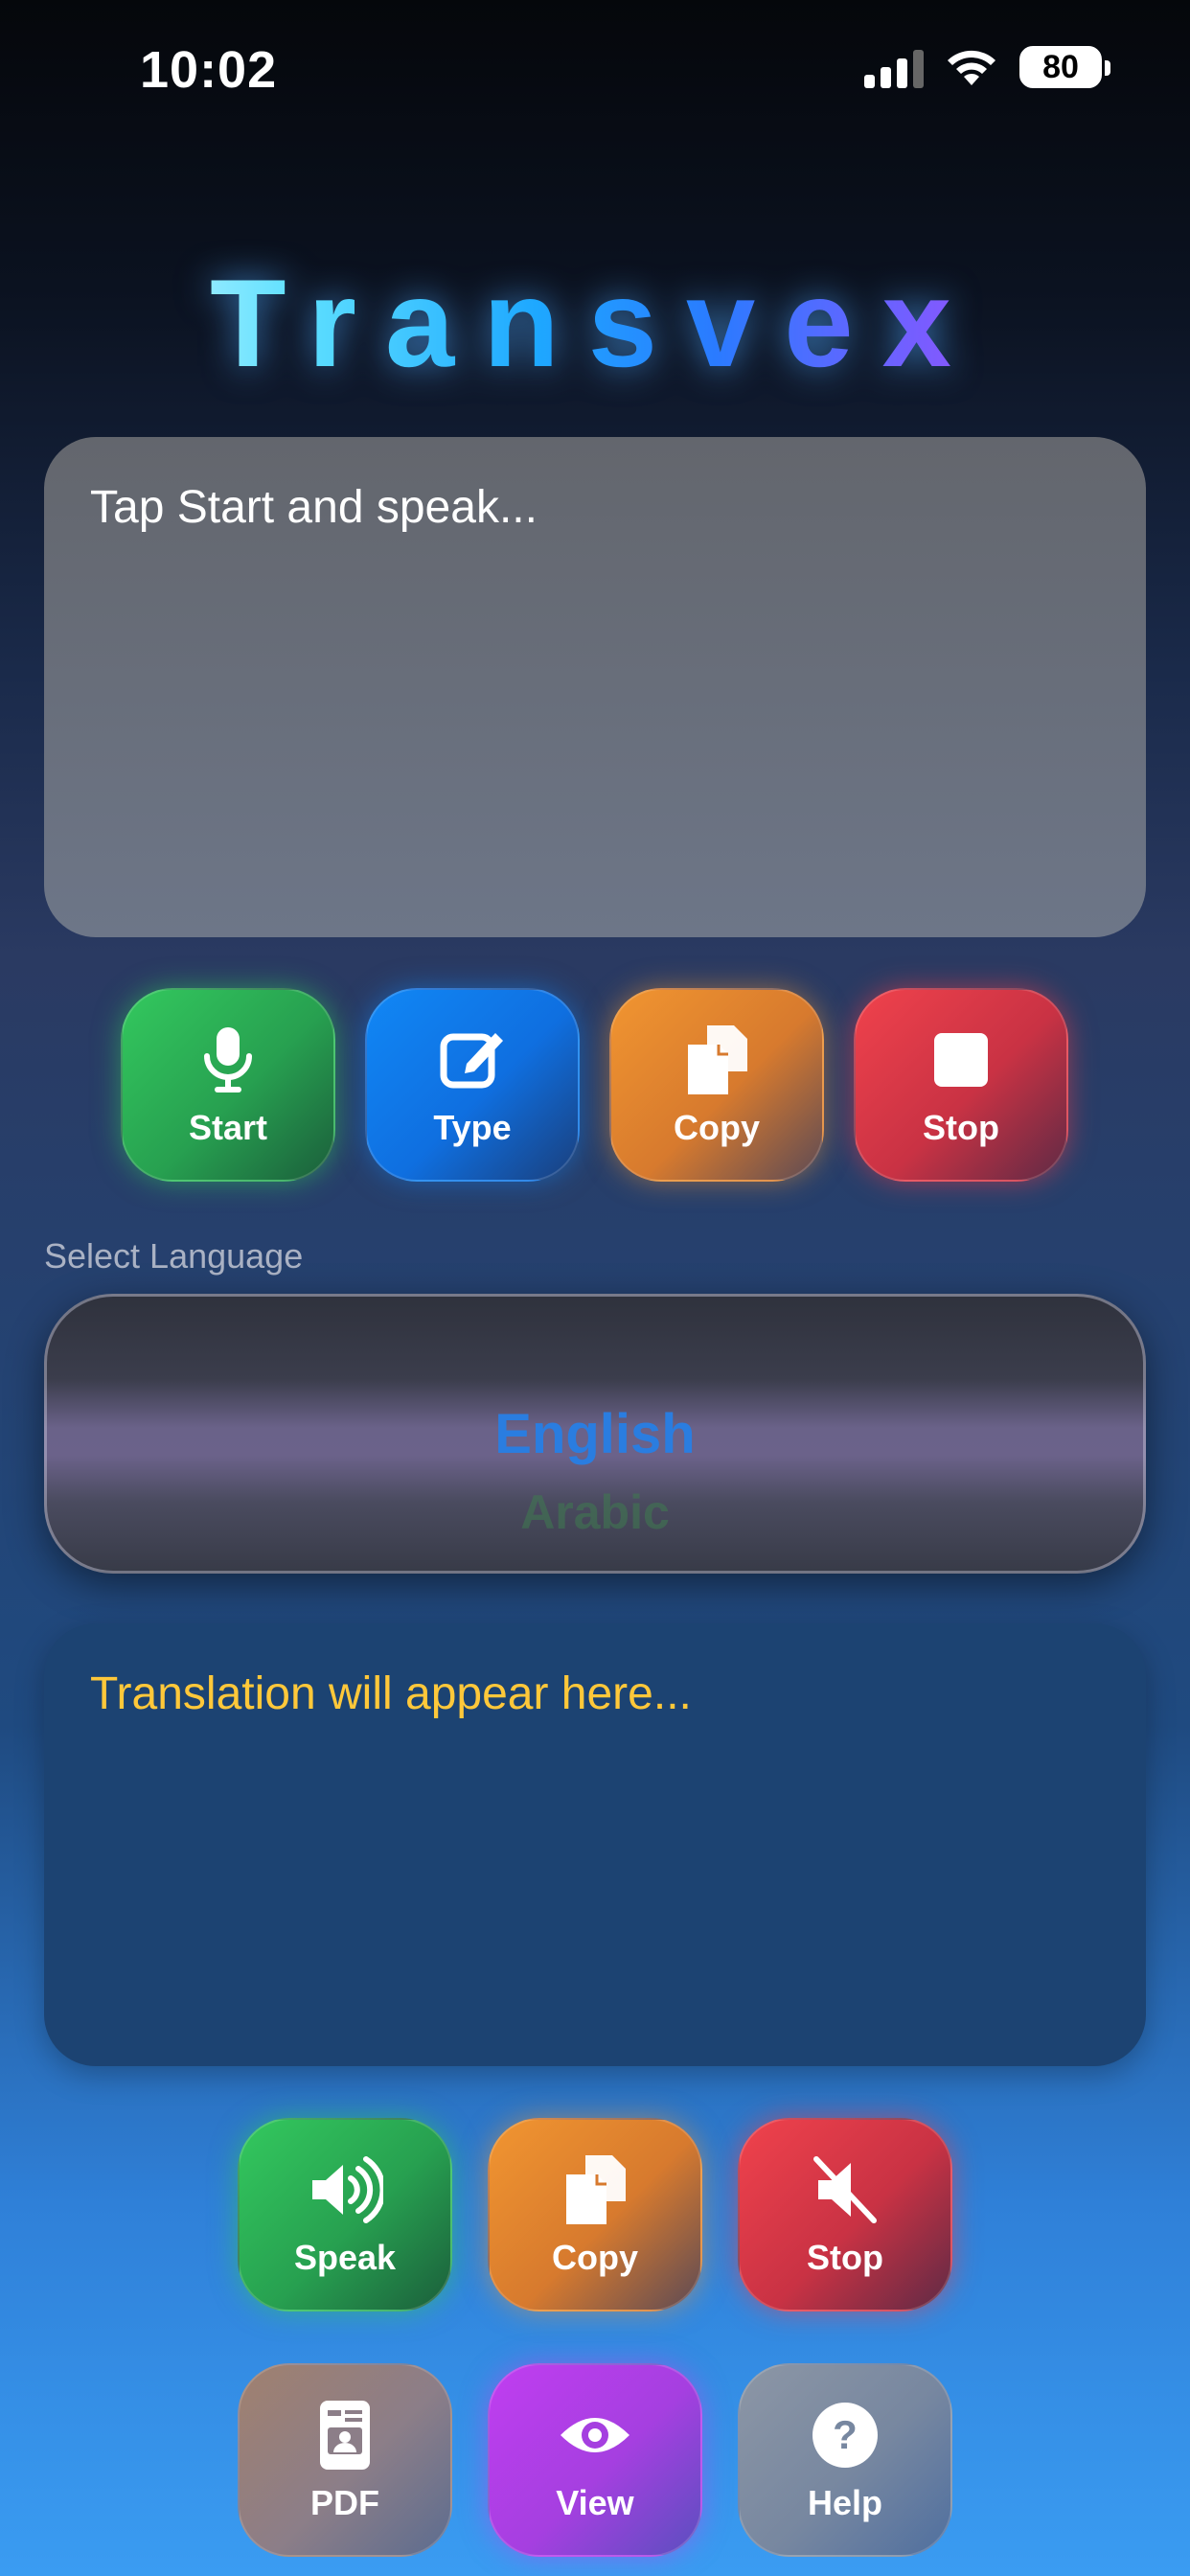 The image size is (1190, 2576). I want to click on status-time: 10:02, so click(209, 70).